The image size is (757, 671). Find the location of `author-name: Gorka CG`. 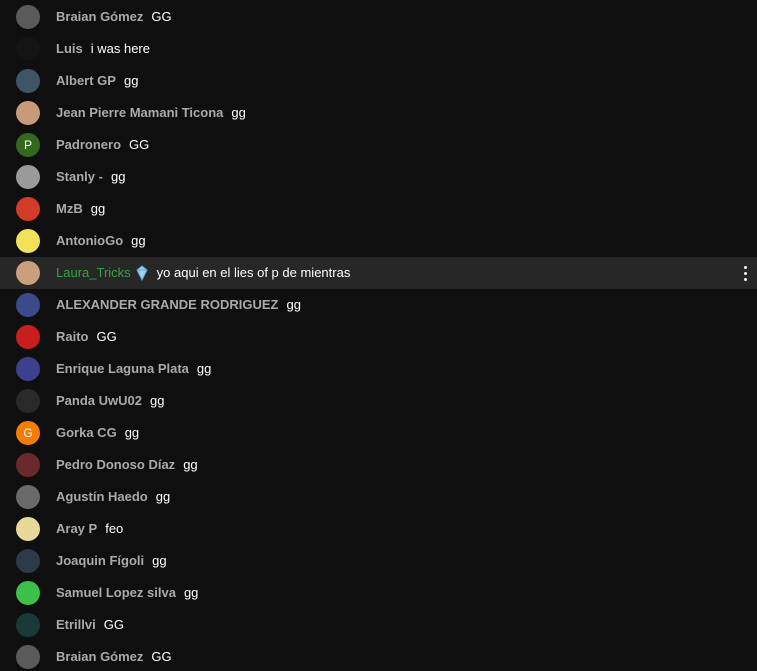

author-name: Gorka CG is located at coordinates (86, 433).